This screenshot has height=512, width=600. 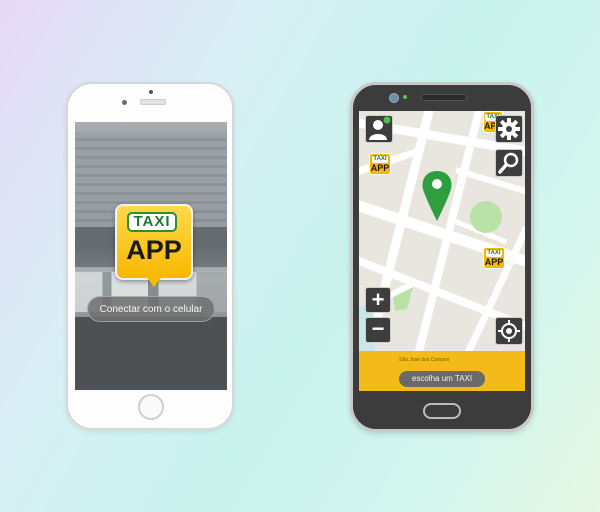 I want to click on logo-app-text: APP, so click(x=154, y=250).